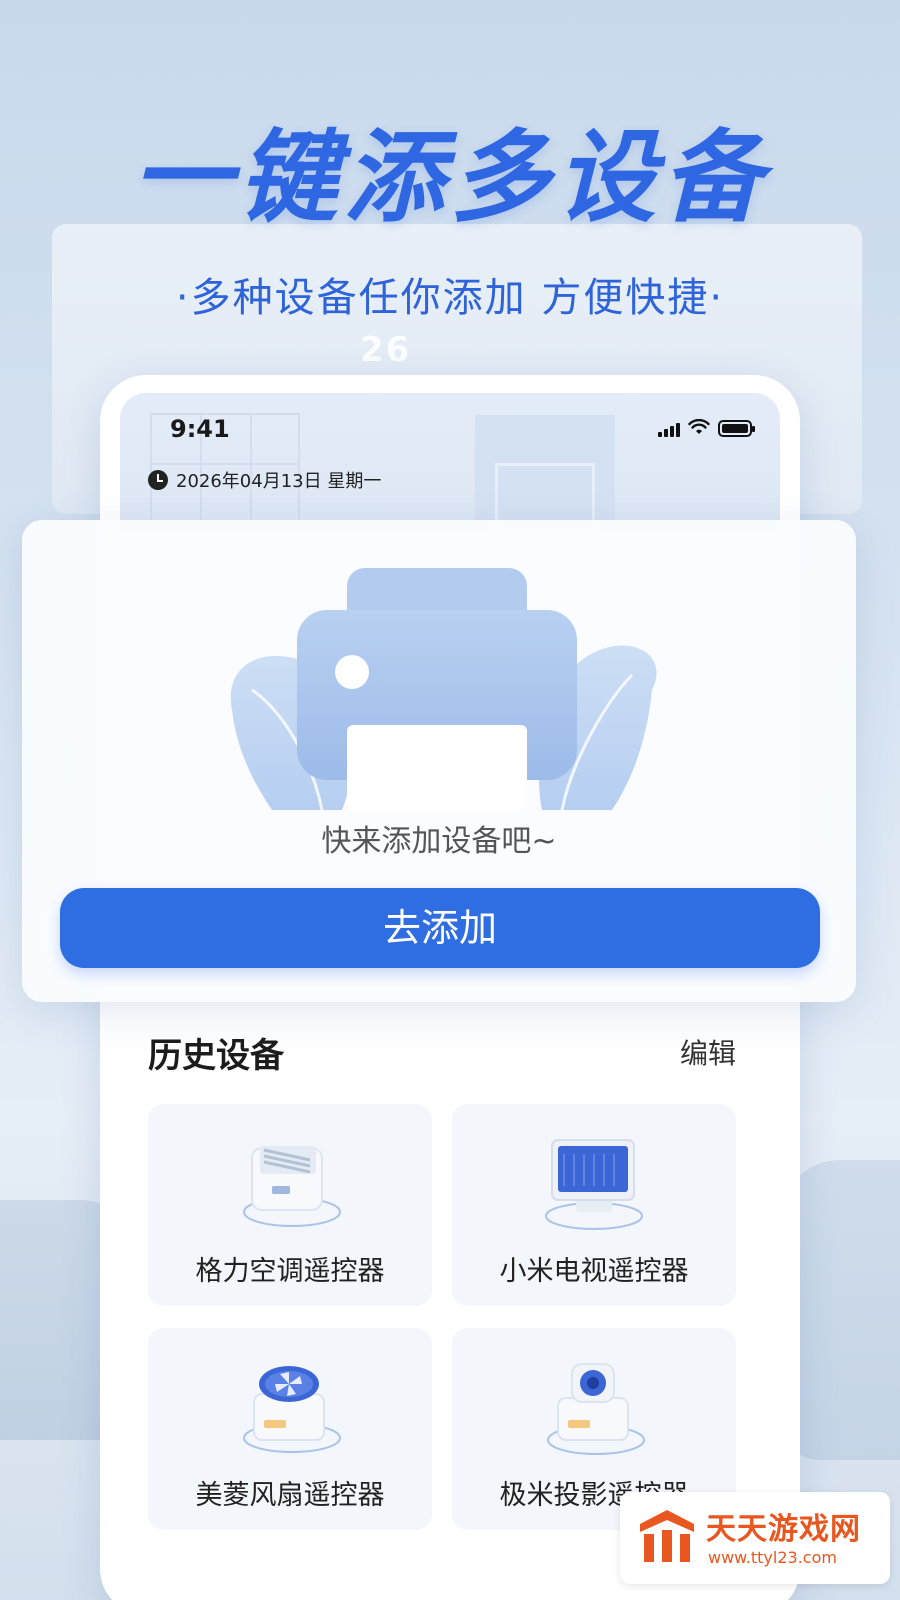  What do you see at coordinates (440, 928) in the screenshot?
I see `add-device-button: 去添加` at bounding box center [440, 928].